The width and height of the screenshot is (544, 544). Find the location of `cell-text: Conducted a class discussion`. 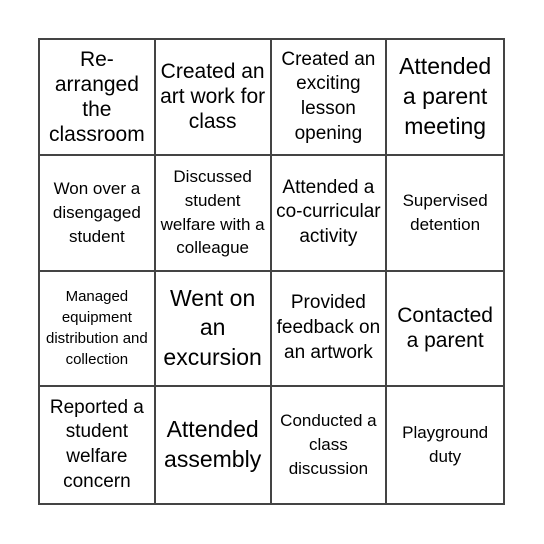

cell-text: Conducted a class discussion is located at coordinates (328, 445).